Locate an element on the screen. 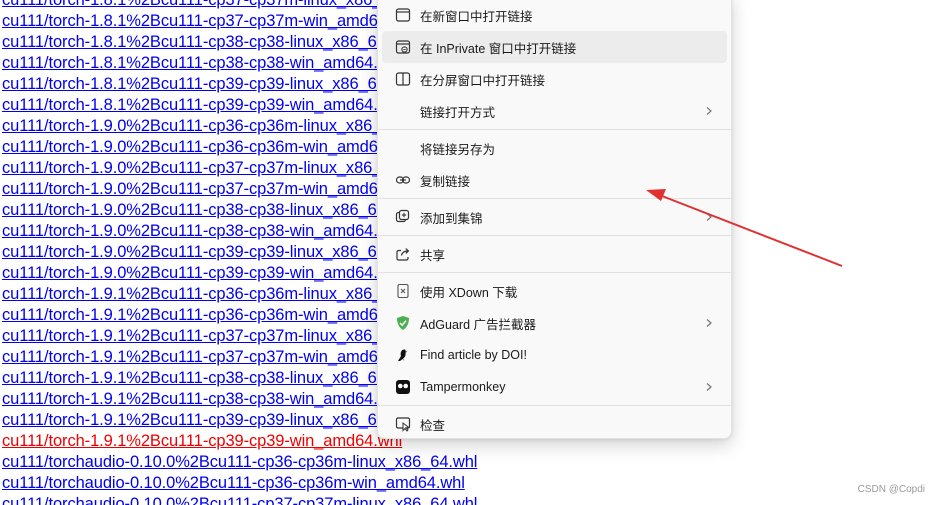  menu-item-open-split: 在分屏窗口中打开链接 is located at coordinates (554, 79).